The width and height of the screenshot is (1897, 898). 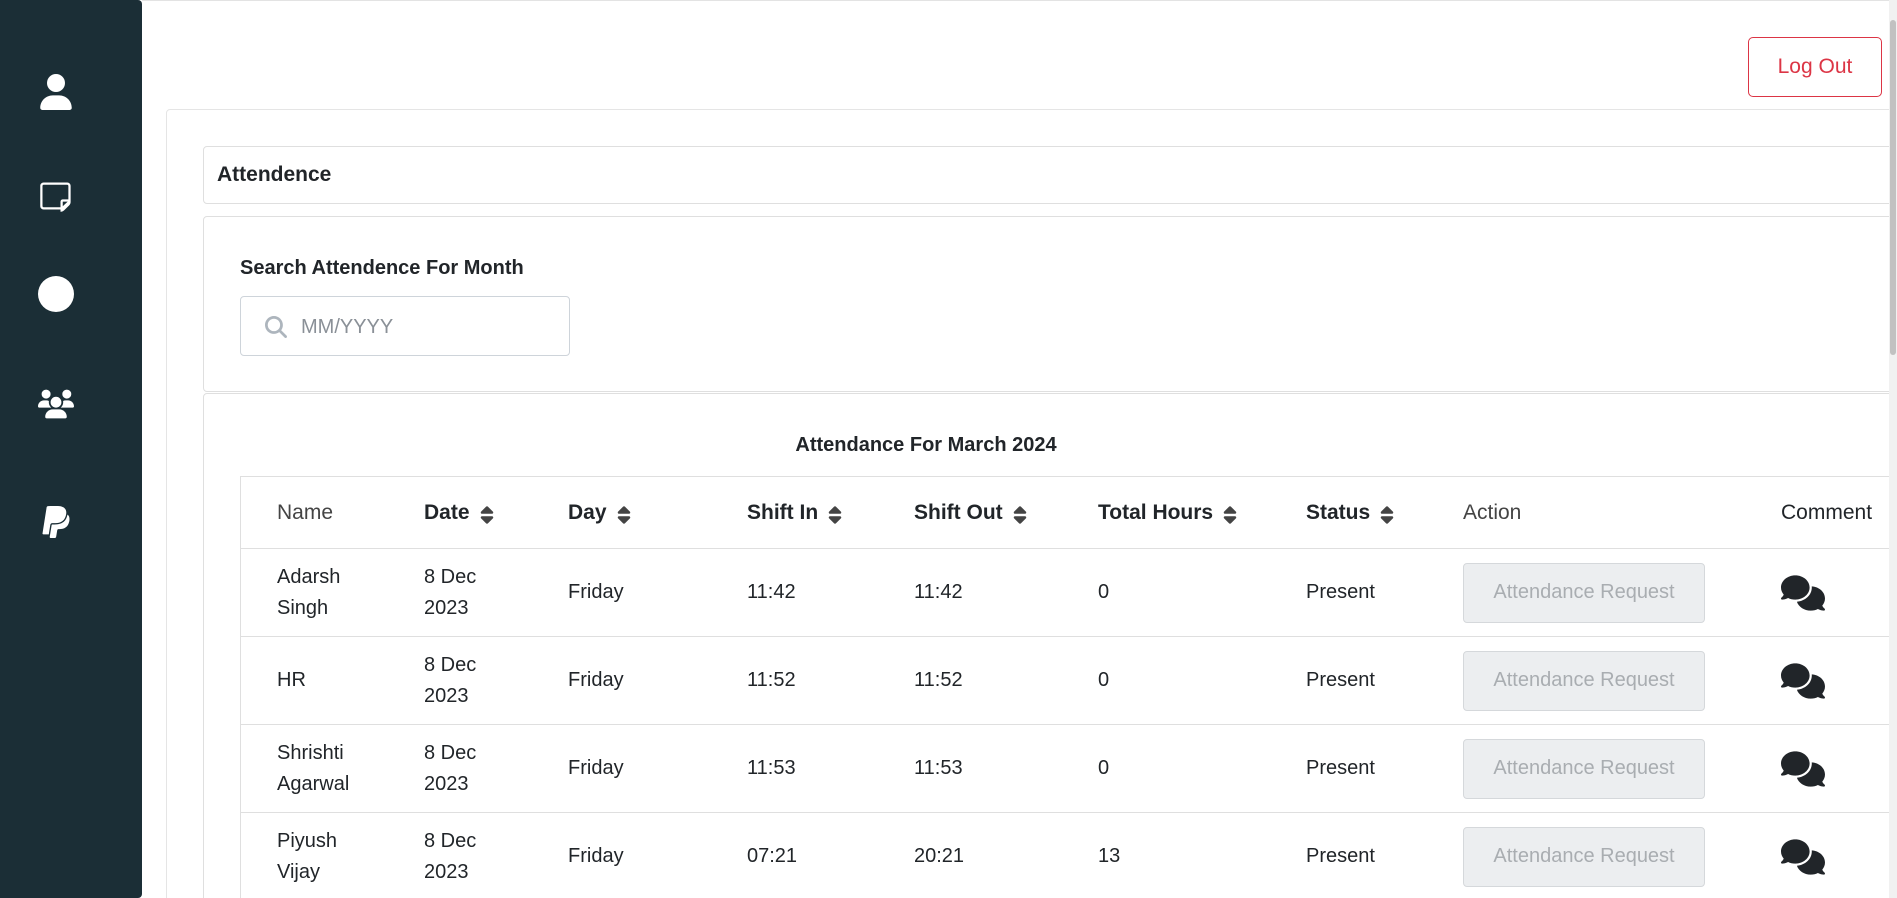 I want to click on logout-button: Log Out, so click(x=1815, y=67).